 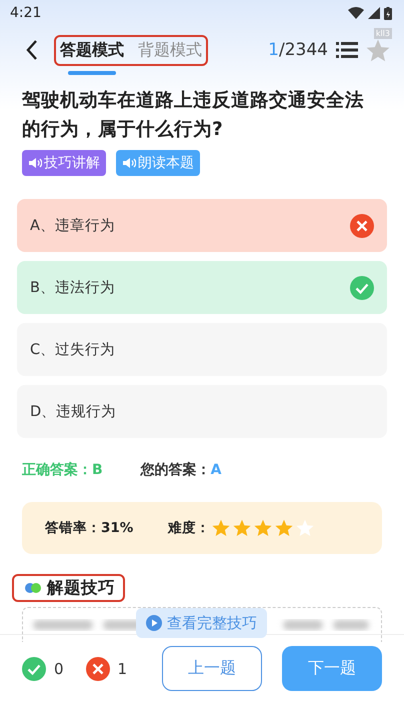 What do you see at coordinates (332, 668) in the screenshot?
I see `next-button: 下一题` at bounding box center [332, 668].